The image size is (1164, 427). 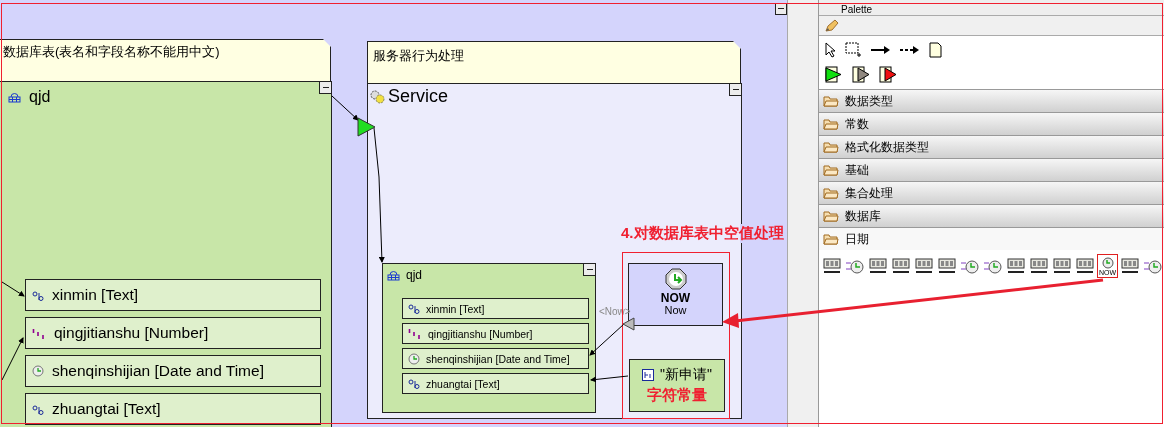 I want to click on drawer-label: 格式化数据类型, so click(x=887, y=147).